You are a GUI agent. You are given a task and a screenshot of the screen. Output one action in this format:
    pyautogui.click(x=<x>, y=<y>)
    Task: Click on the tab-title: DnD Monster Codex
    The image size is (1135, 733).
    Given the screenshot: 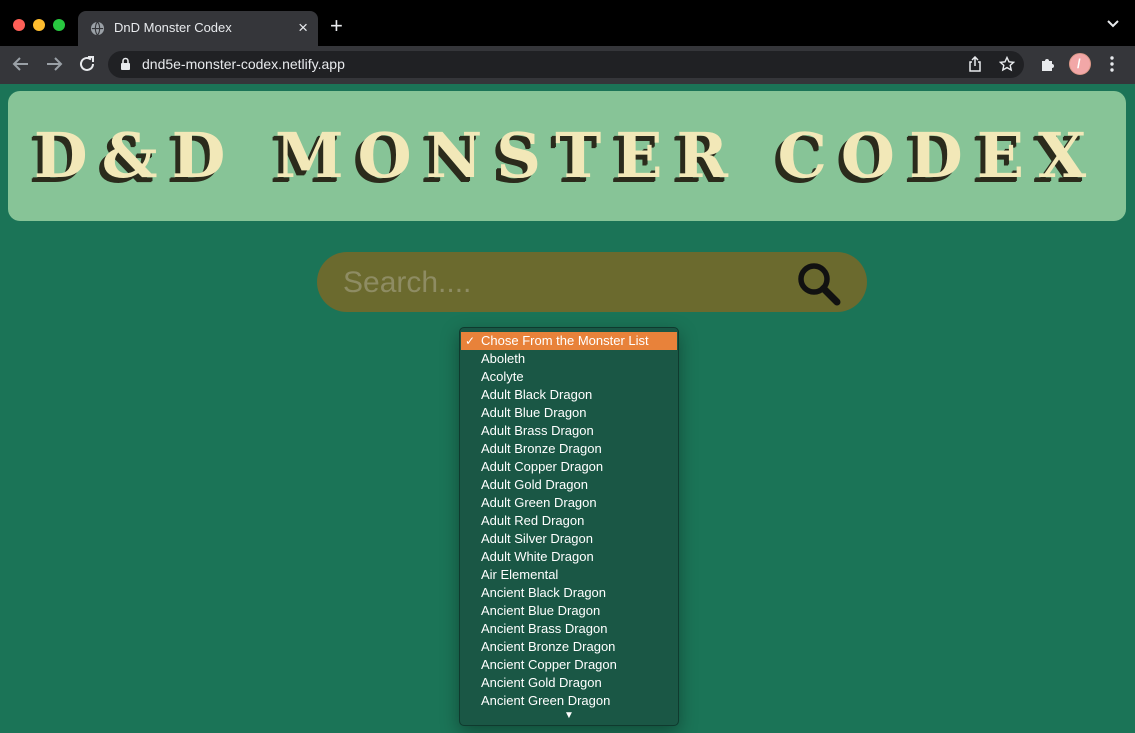 What is the action you would take?
    pyautogui.click(x=173, y=27)
    